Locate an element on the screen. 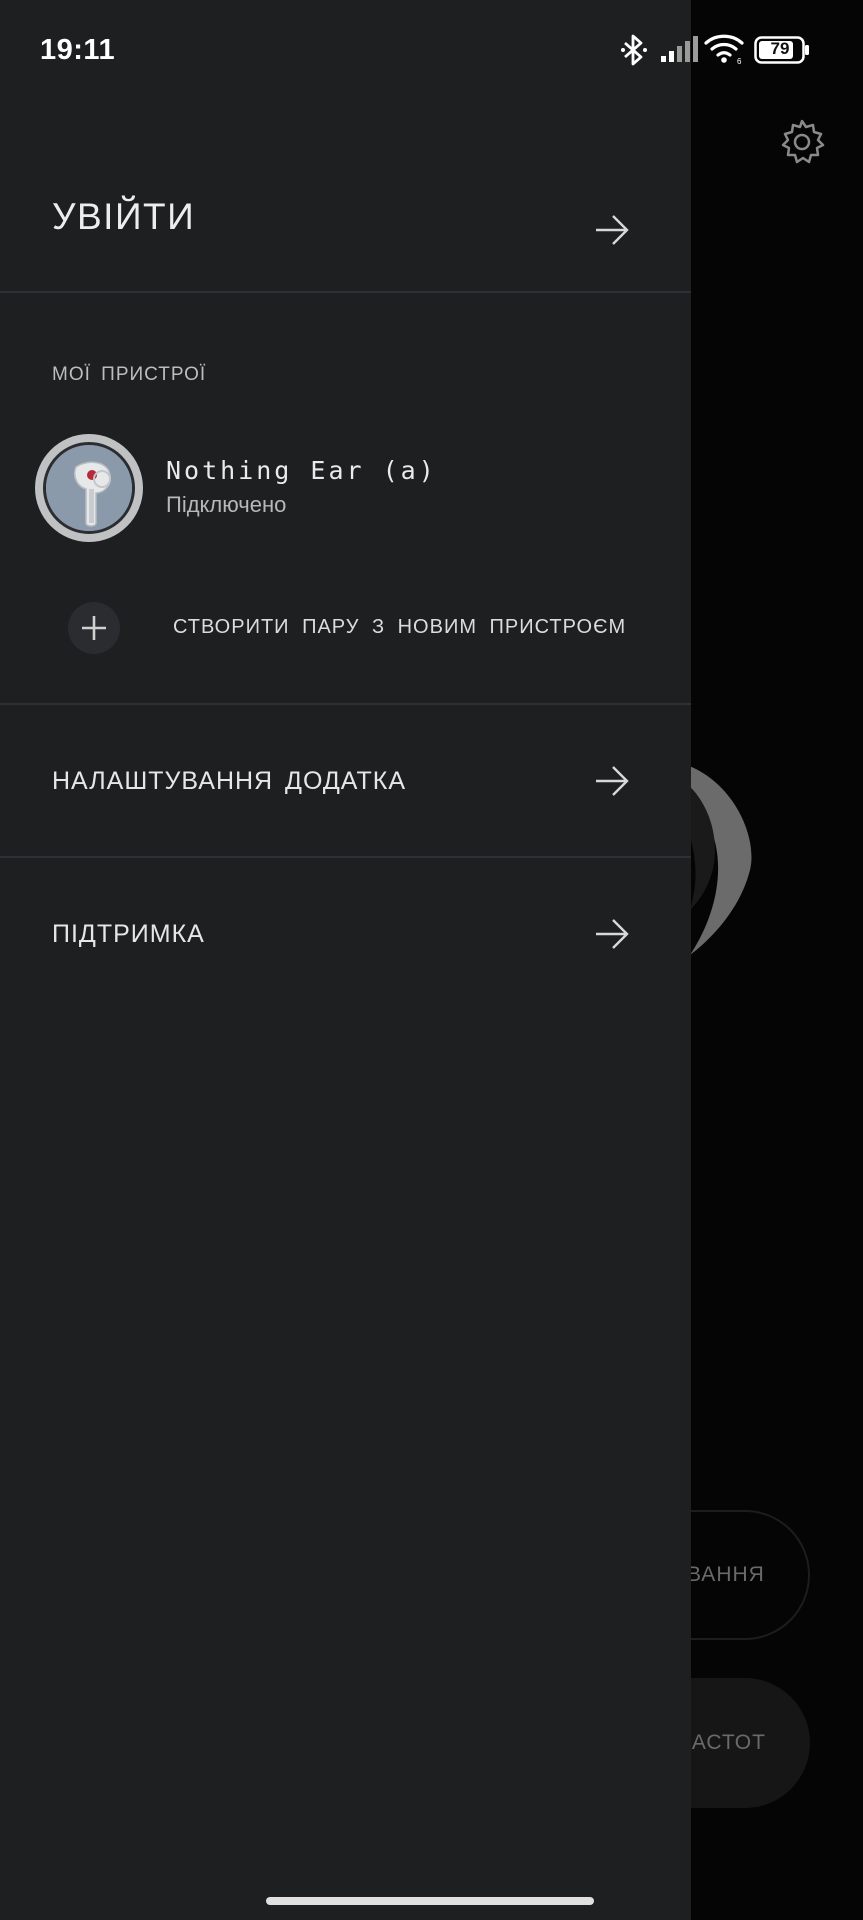 The width and height of the screenshot is (863, 1920). plus-icon is located at coordinates (94, 628).